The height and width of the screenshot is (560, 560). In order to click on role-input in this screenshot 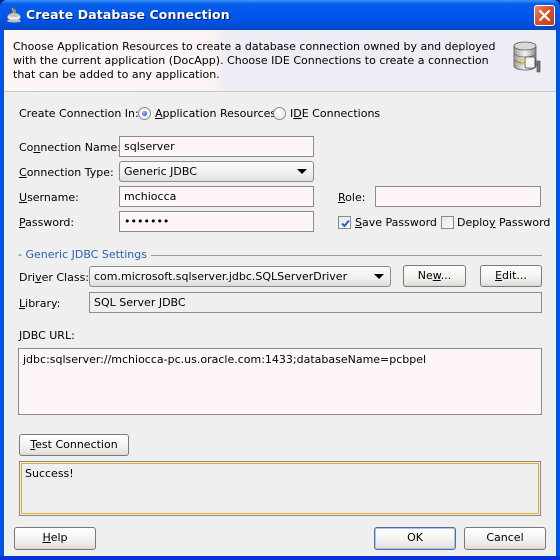, I will do `click(458, 196)`.